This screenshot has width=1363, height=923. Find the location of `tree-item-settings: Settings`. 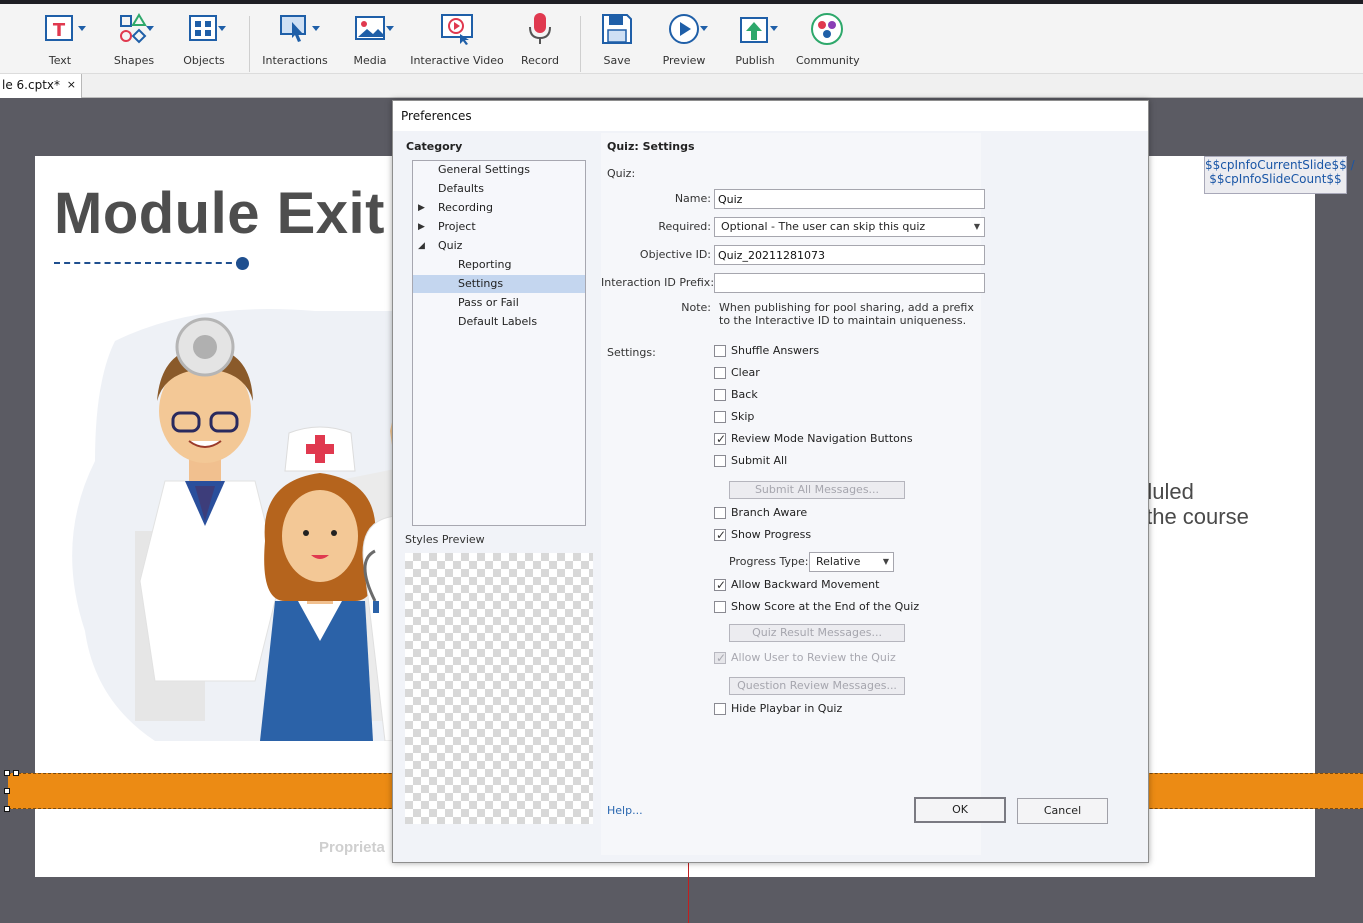

tree-item-settings: Settings is located at coordinates (499, 284).